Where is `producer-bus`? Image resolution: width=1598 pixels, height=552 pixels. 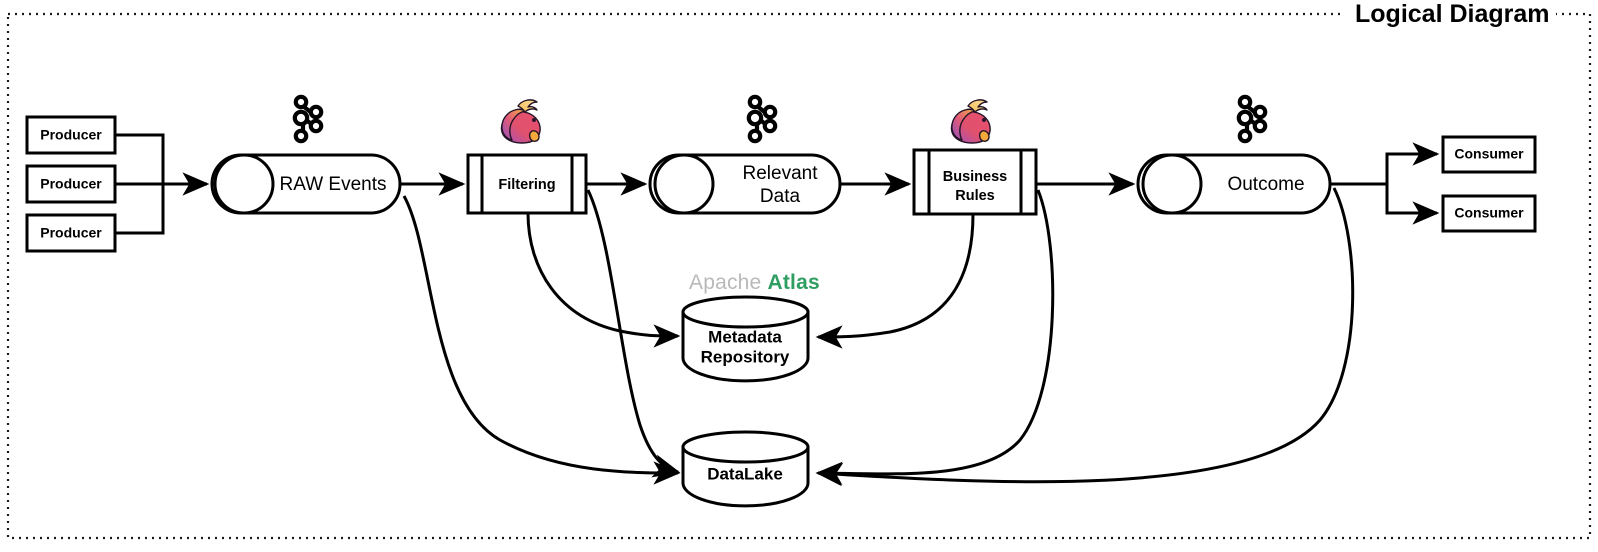 producer-bus is located at coordinates (162, 184).